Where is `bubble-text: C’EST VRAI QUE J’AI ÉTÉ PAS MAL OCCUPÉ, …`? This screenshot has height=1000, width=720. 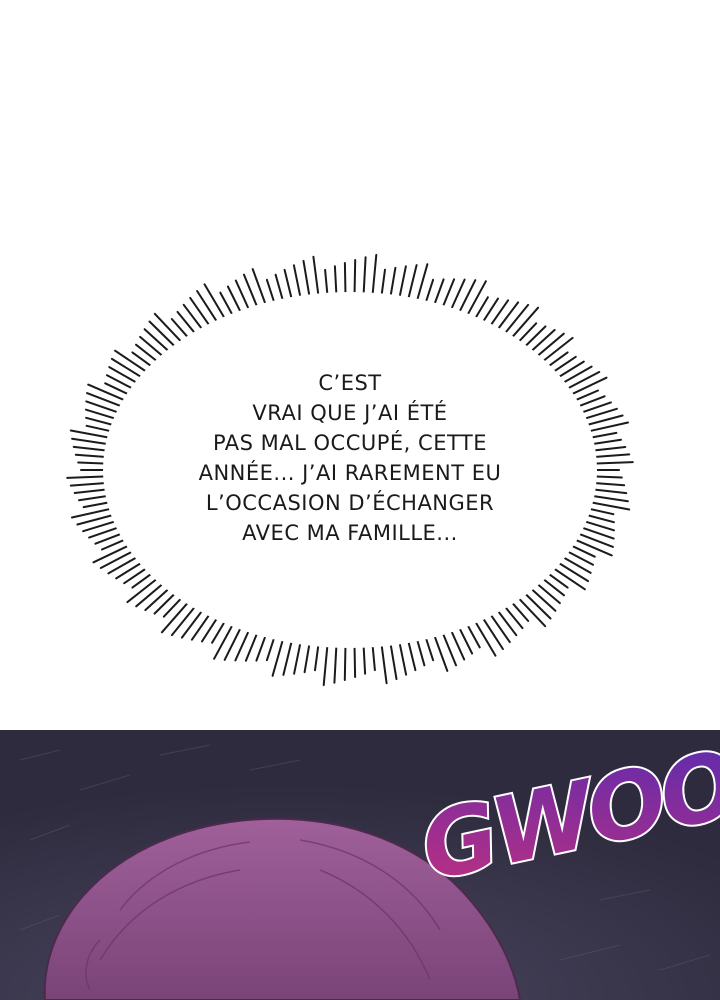
bubble-text: C’EST VRAI QUE J’AI ÉTÉ PAS MAL OCCUPÉ, … is located at coordinates (350, 458).